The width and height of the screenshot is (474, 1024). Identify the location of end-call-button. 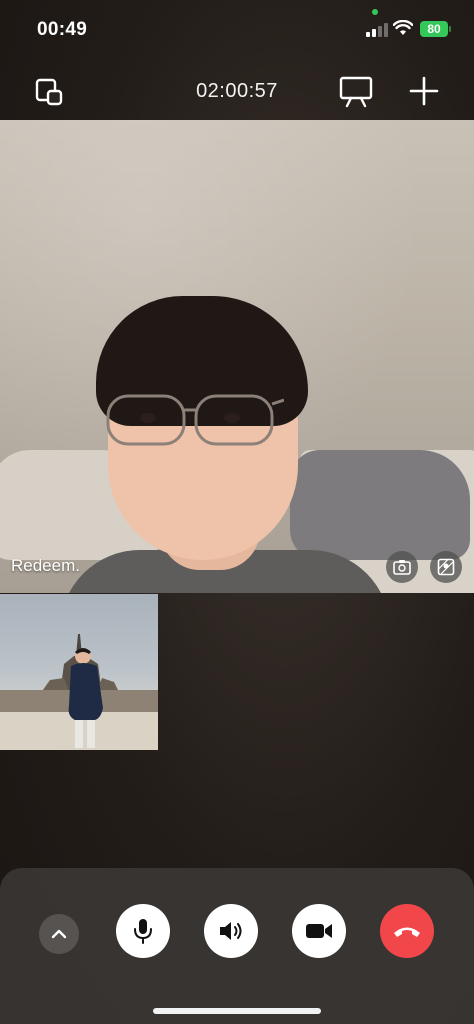
(407, 931).